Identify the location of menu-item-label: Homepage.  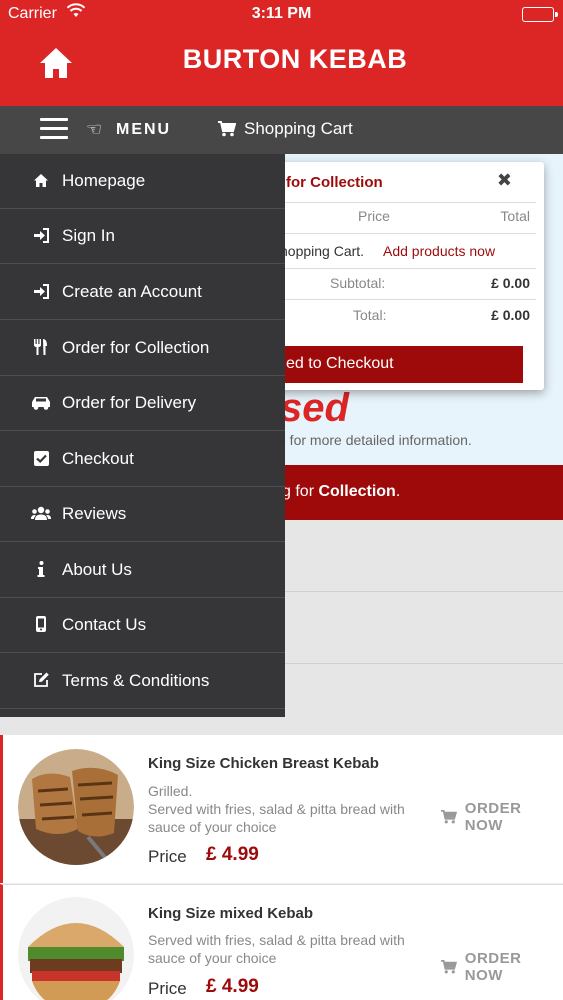
(104, 180).